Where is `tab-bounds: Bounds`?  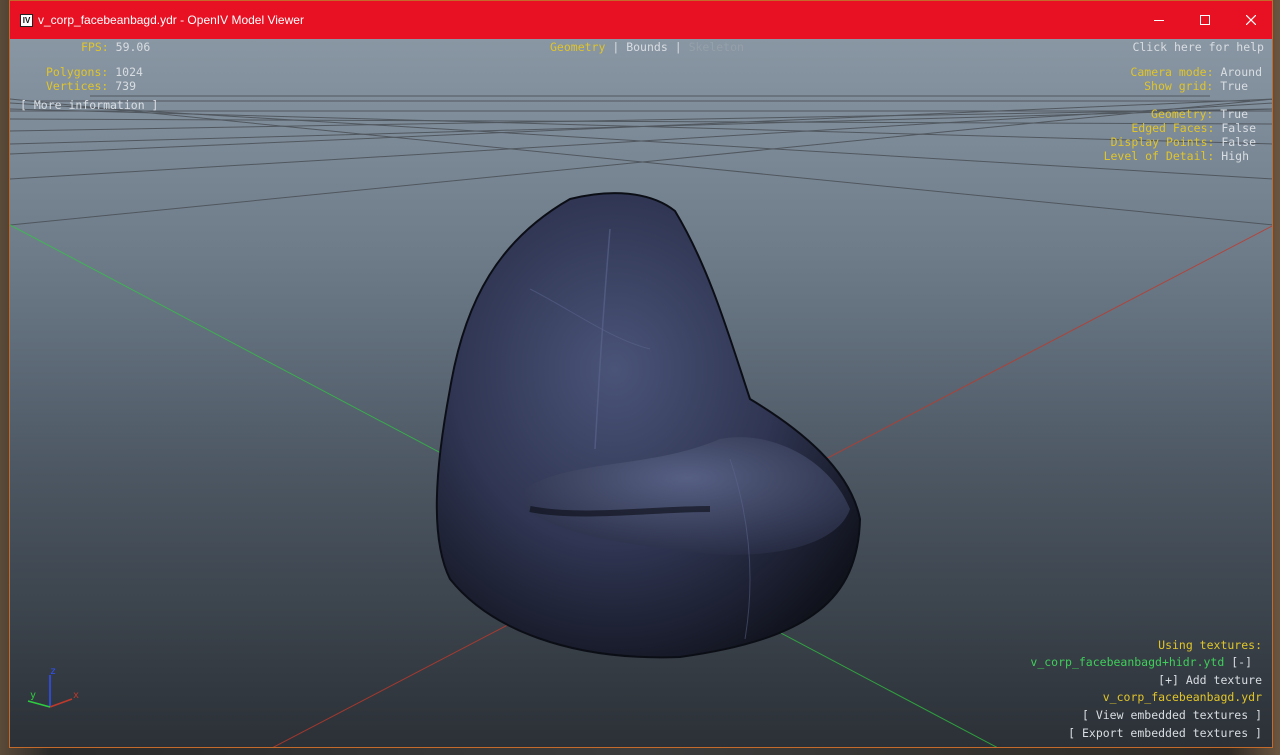 tab-bounds: Bounds is located at coordinates (647, 47).